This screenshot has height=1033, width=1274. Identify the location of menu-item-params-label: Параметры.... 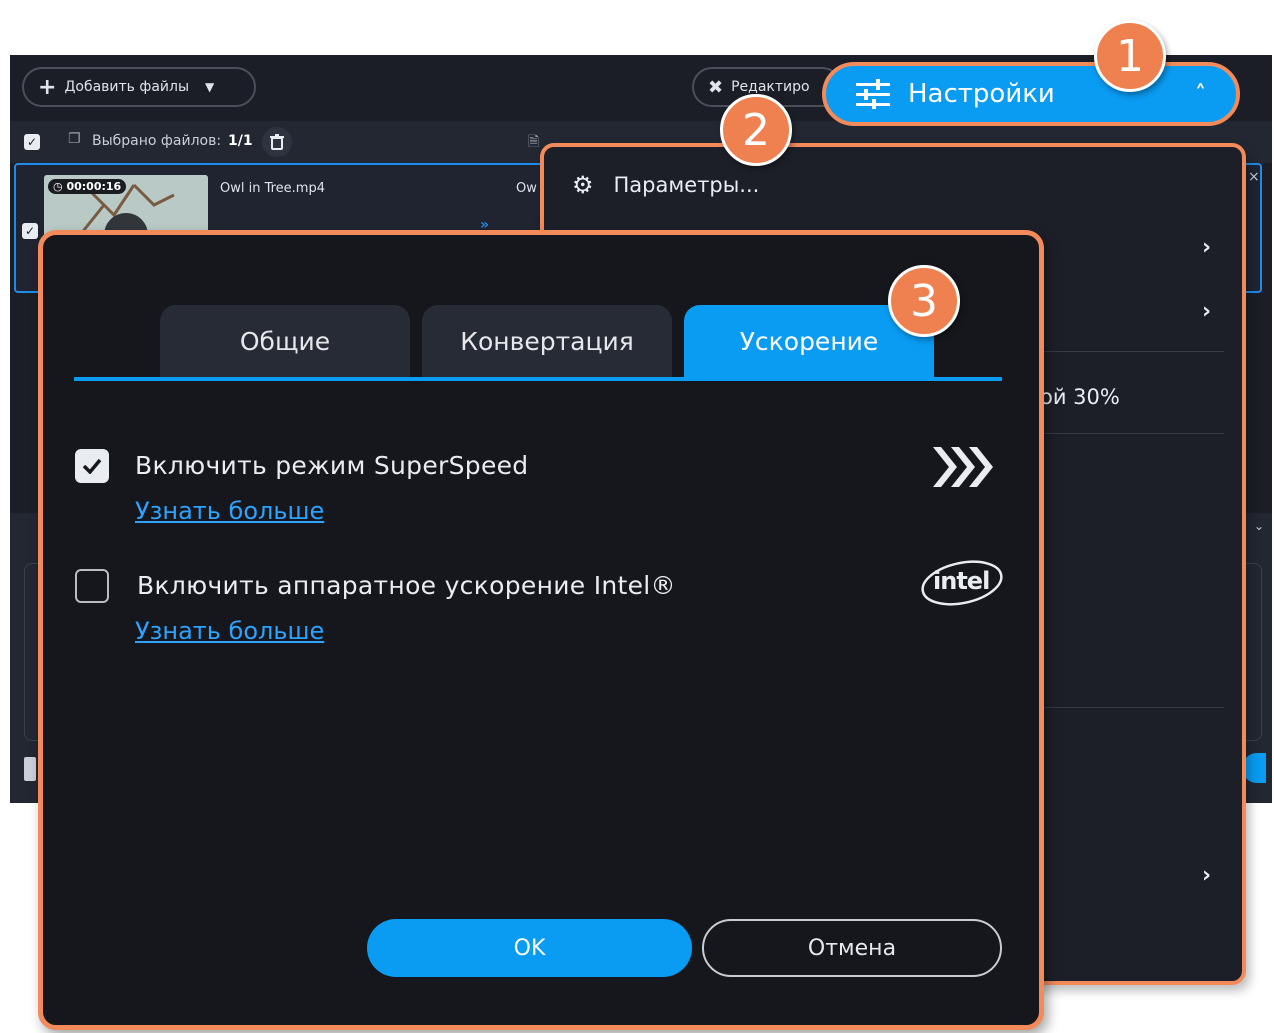
(686, 185).